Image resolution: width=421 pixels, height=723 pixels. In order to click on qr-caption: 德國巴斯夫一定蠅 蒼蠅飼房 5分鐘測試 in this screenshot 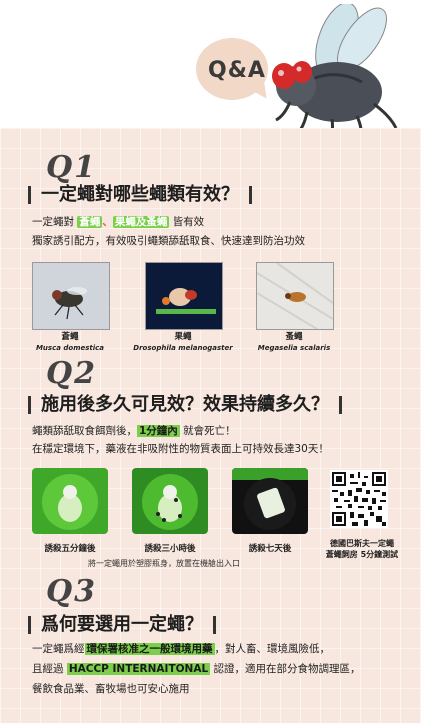, I will do `click(362, 549)`.